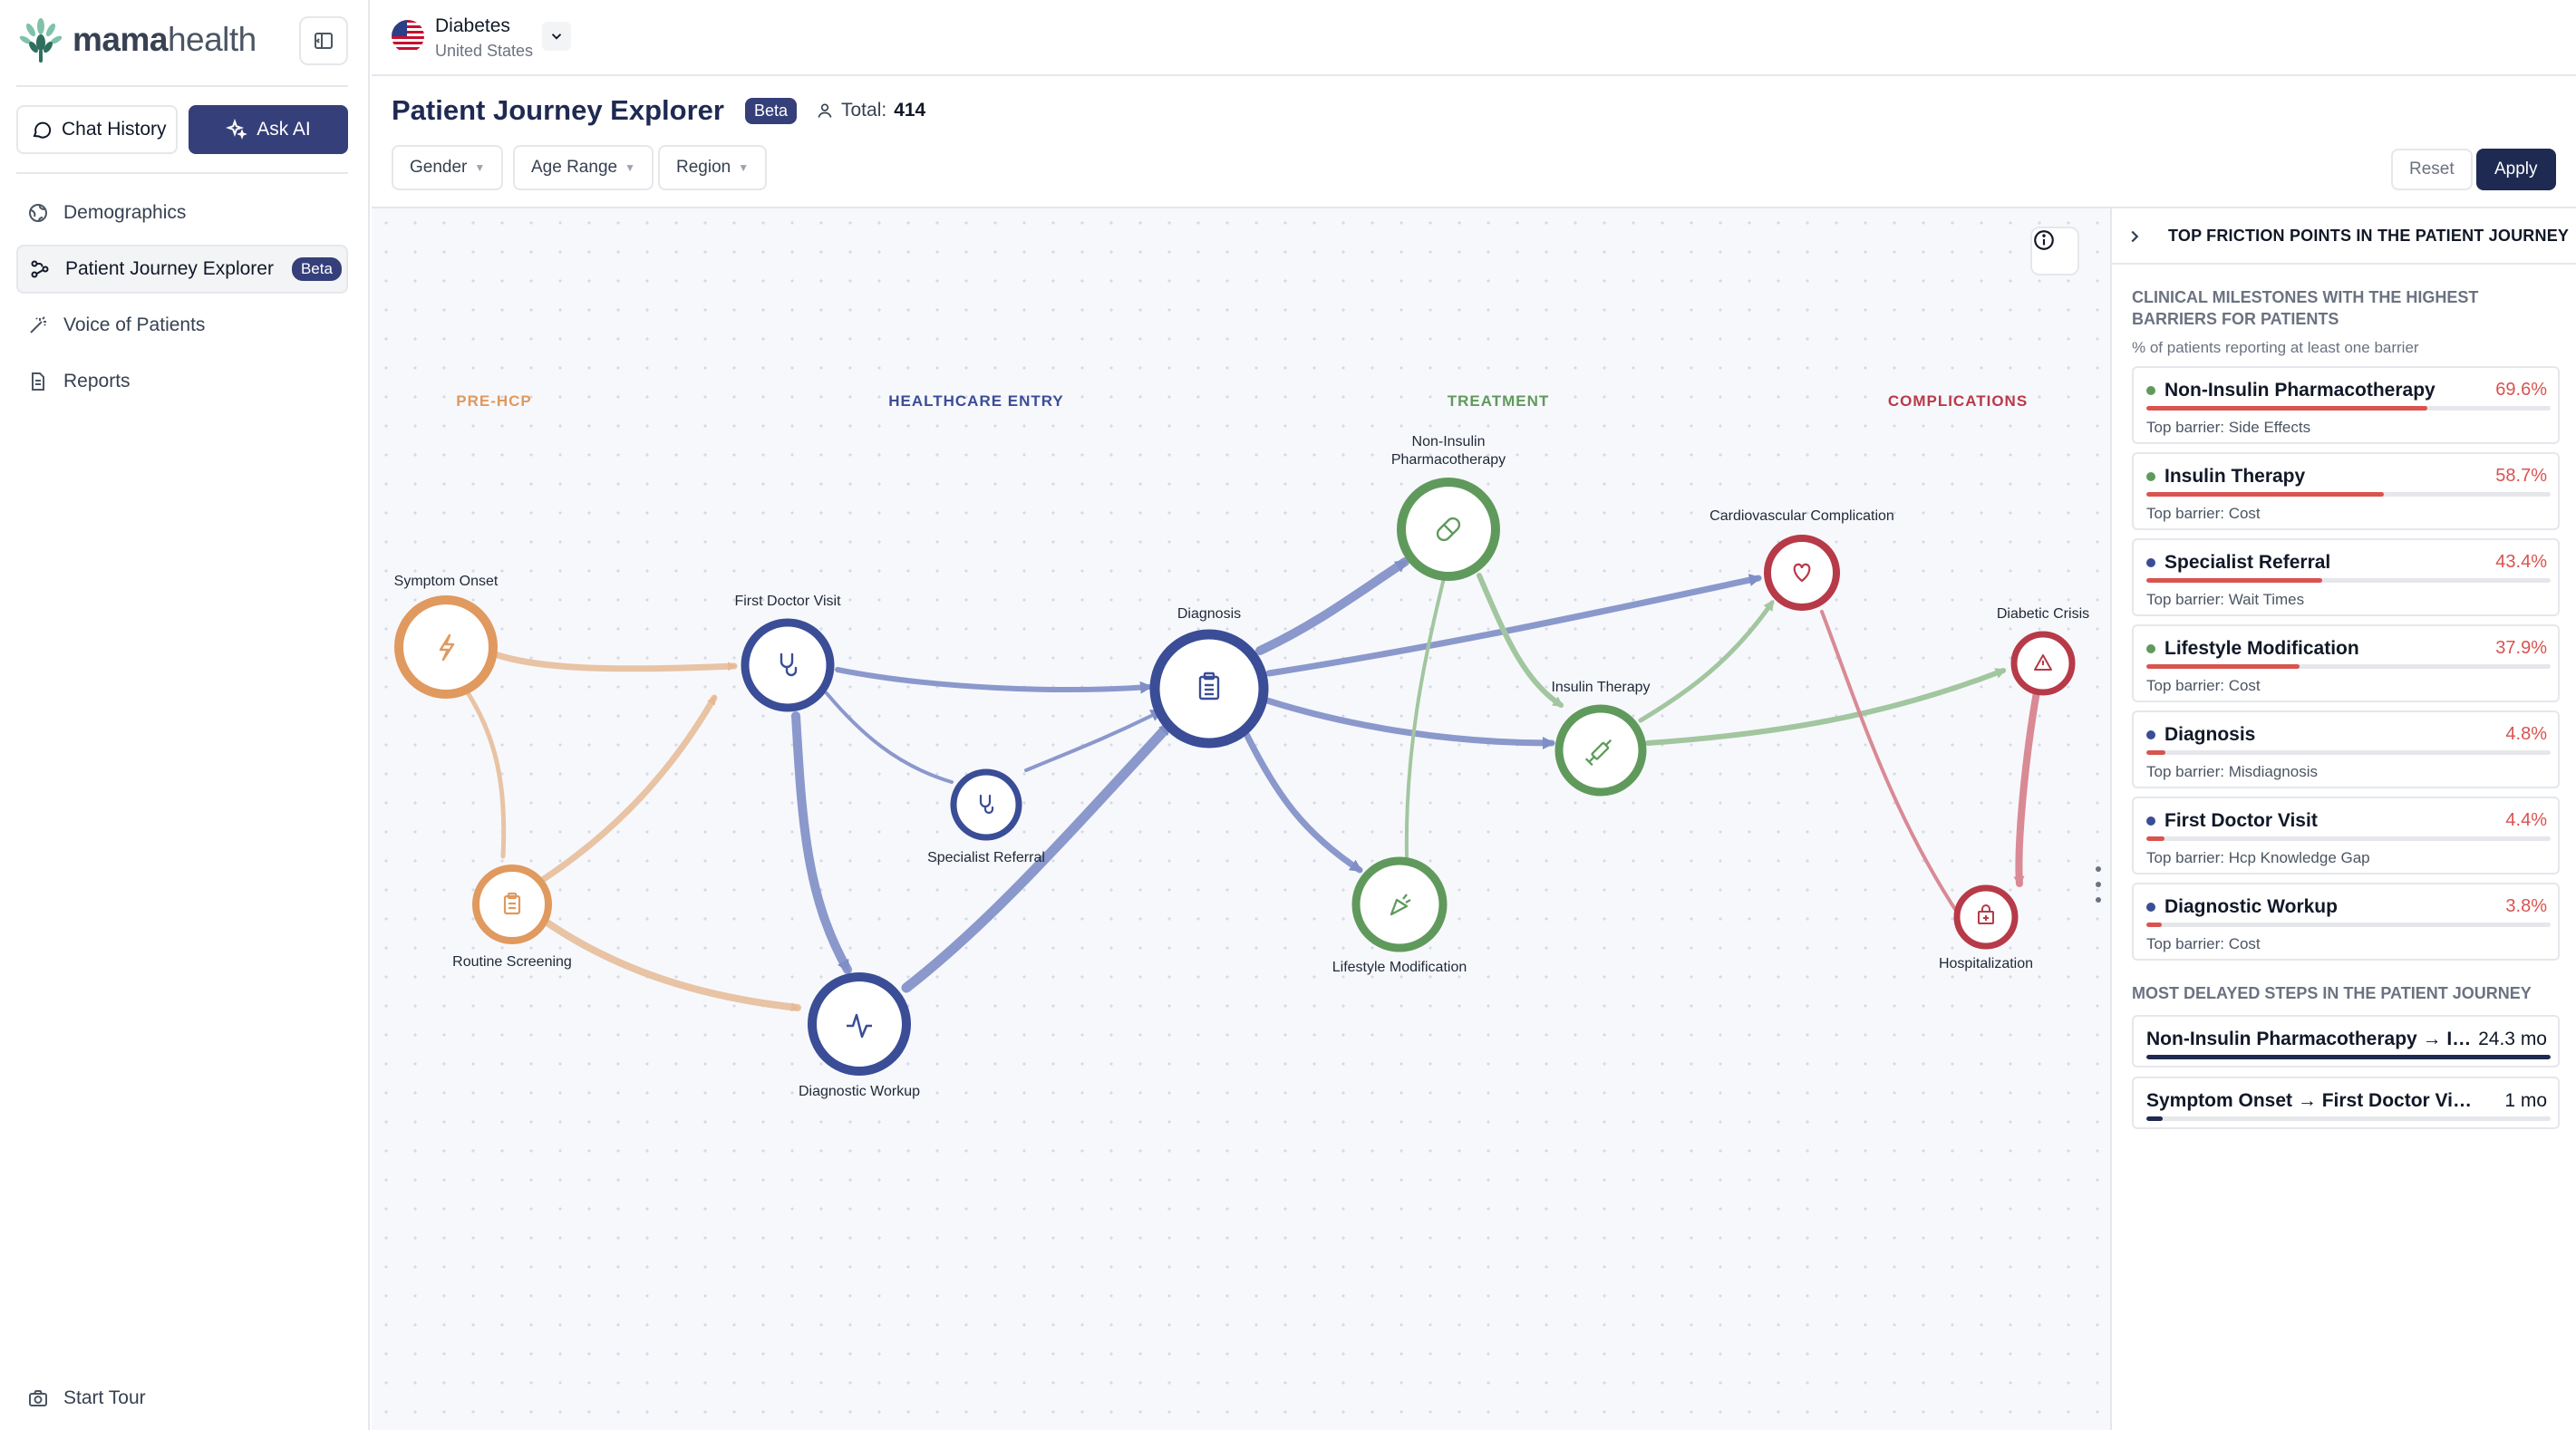 This screenshot has height=1430, width=2576. Describe the element at coordinates (1332, 606) in the screenshot. I see `edge-diagnosis-noninsulin` at that location.